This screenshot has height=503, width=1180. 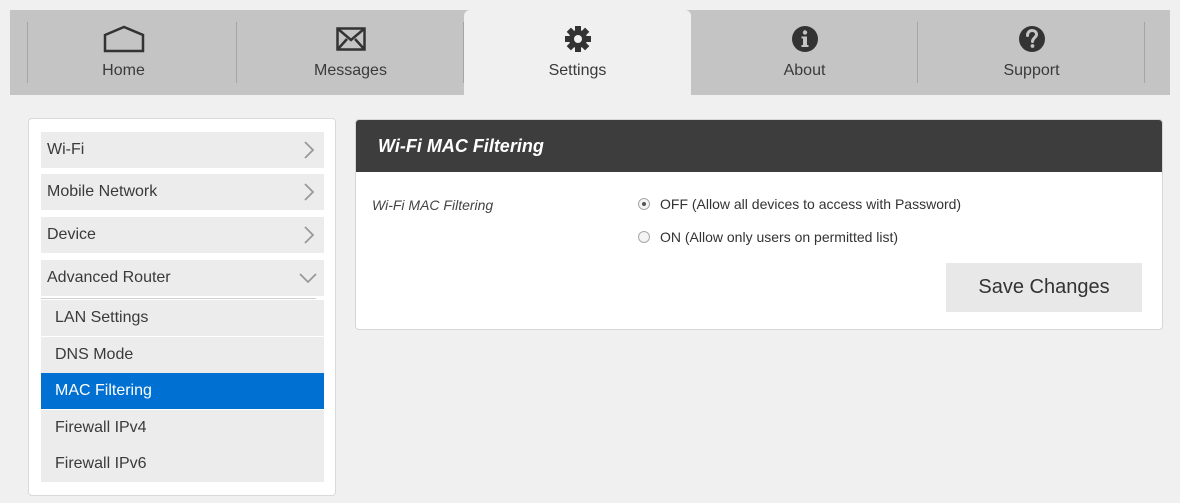 I want to click on panel-title: Wi-Fi MAC Filtering, so click(x=461, y=145).